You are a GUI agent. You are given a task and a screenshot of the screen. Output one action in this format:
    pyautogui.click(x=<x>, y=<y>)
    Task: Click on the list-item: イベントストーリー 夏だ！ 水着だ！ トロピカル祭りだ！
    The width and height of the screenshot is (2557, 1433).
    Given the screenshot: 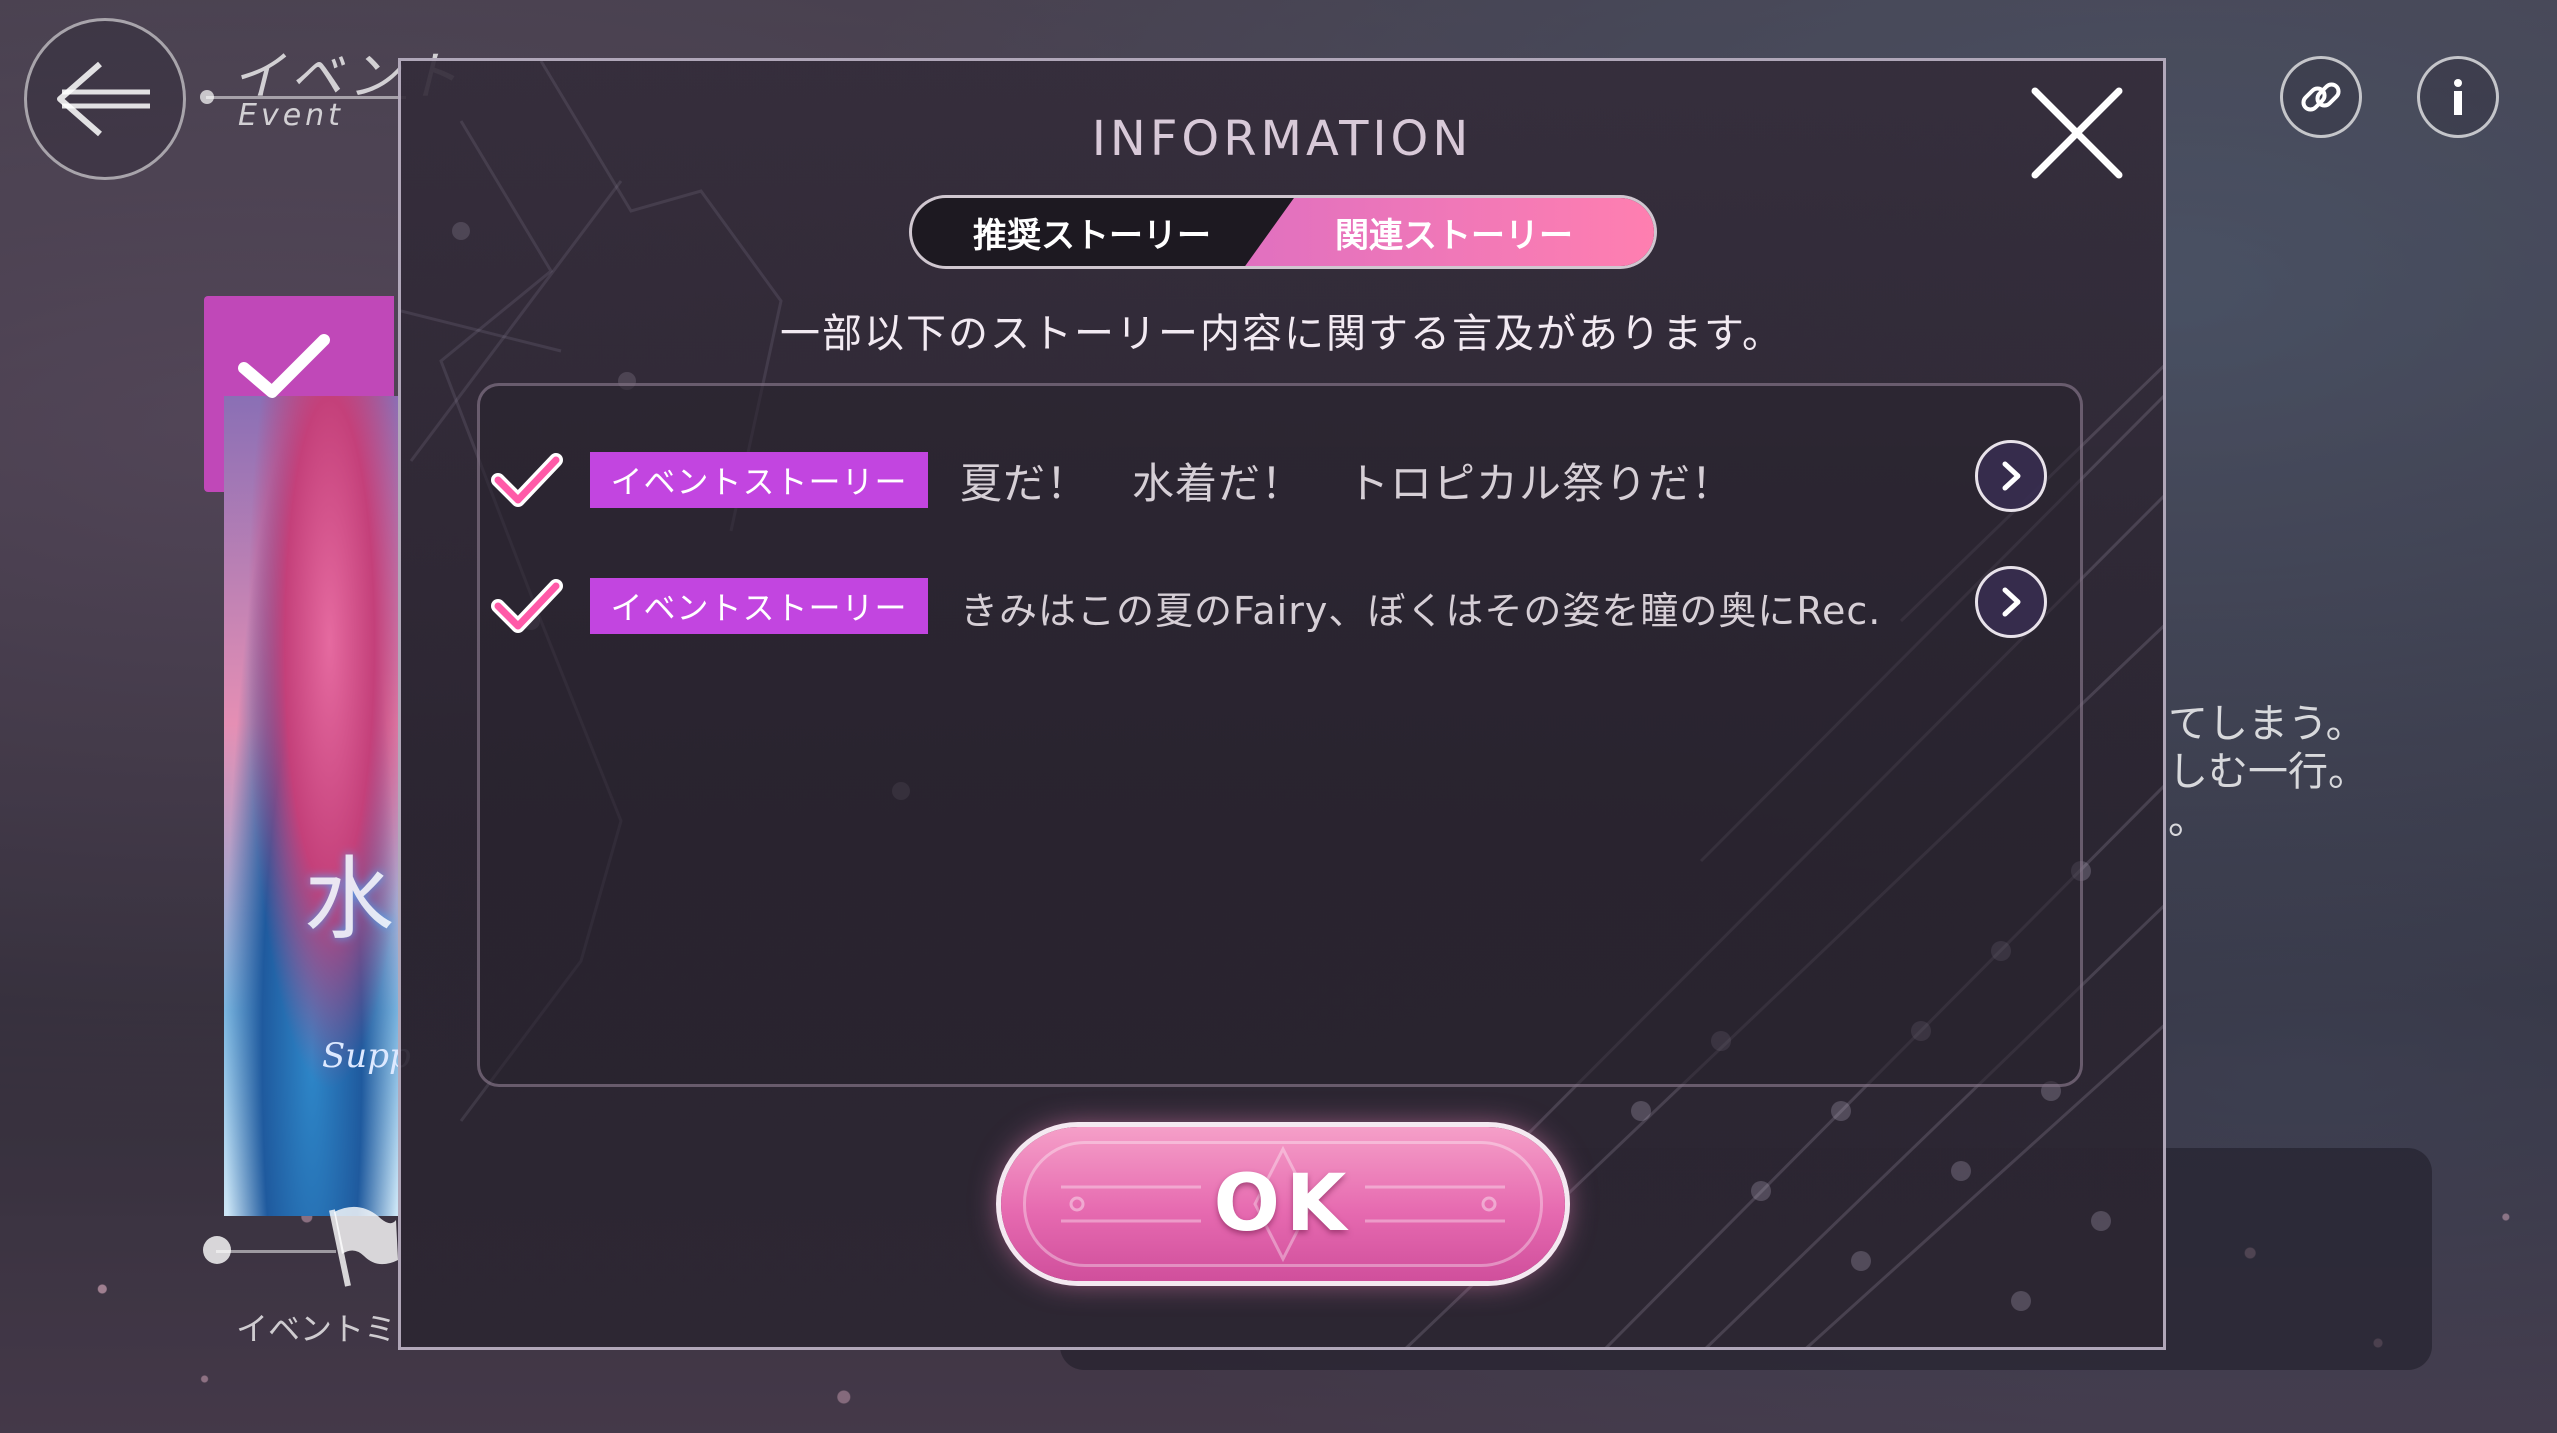 What is the action you would take?
    pyautogui.click(x=1280, y=481)
    